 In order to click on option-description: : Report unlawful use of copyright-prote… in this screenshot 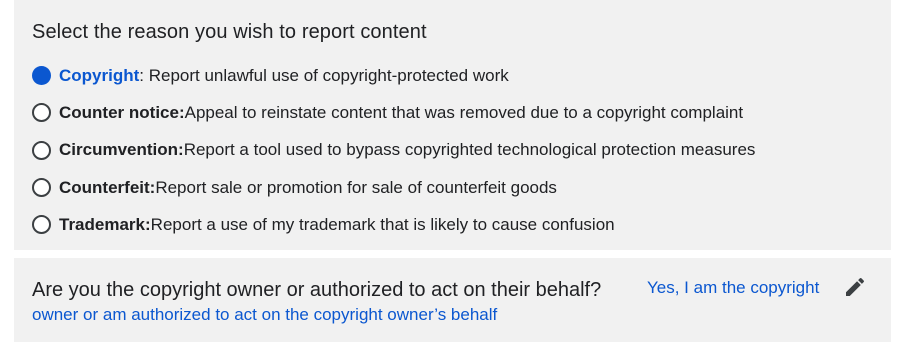, I will do `click(324, 75)`.